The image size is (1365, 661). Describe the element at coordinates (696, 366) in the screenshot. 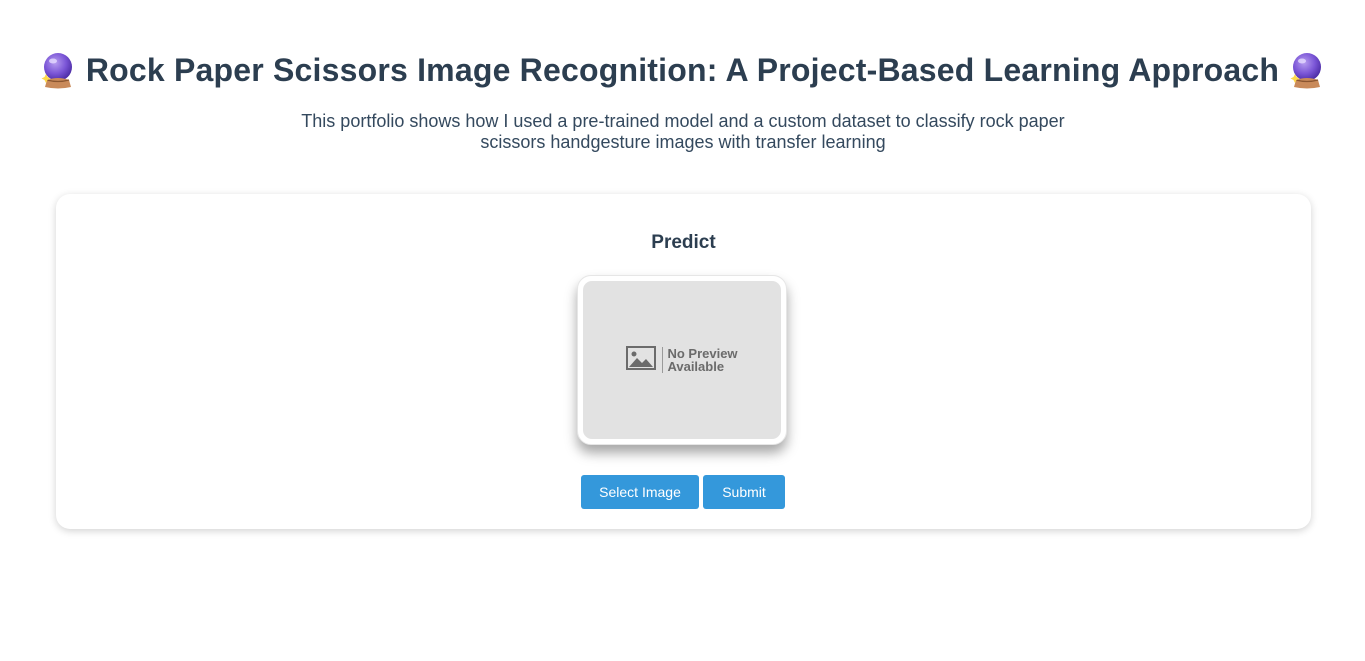

I see `no-preview-line2: Available` at that location.